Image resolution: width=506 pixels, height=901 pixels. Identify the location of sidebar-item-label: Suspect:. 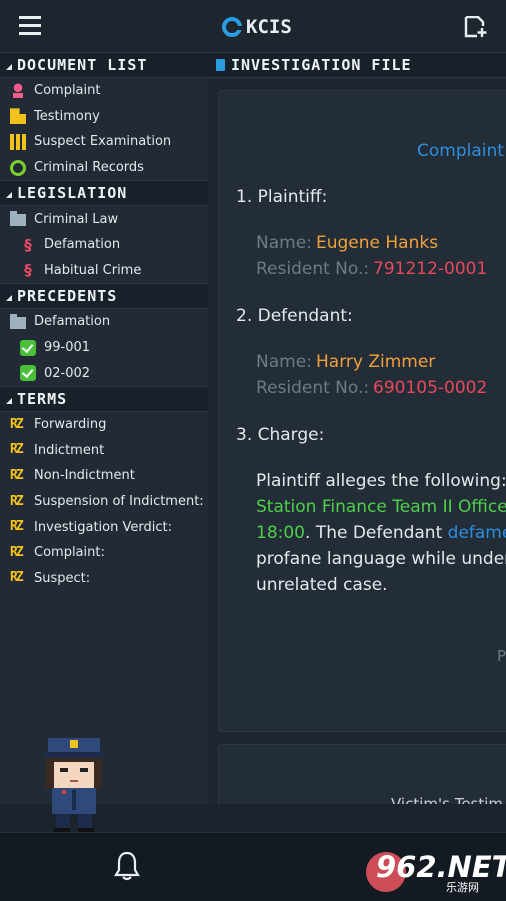
(62, 578).